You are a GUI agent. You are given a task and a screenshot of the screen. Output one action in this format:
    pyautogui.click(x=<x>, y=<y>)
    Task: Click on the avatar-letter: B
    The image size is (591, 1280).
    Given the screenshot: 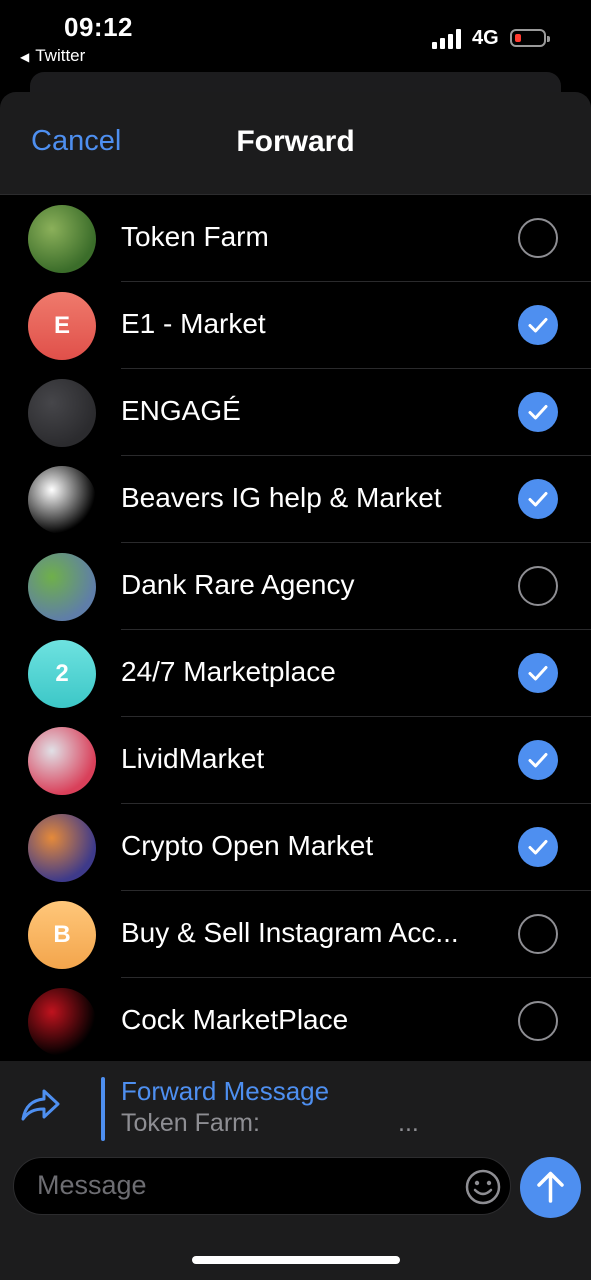 What is the action you would take?
    pyautogui.click(x=62, y=934)
    